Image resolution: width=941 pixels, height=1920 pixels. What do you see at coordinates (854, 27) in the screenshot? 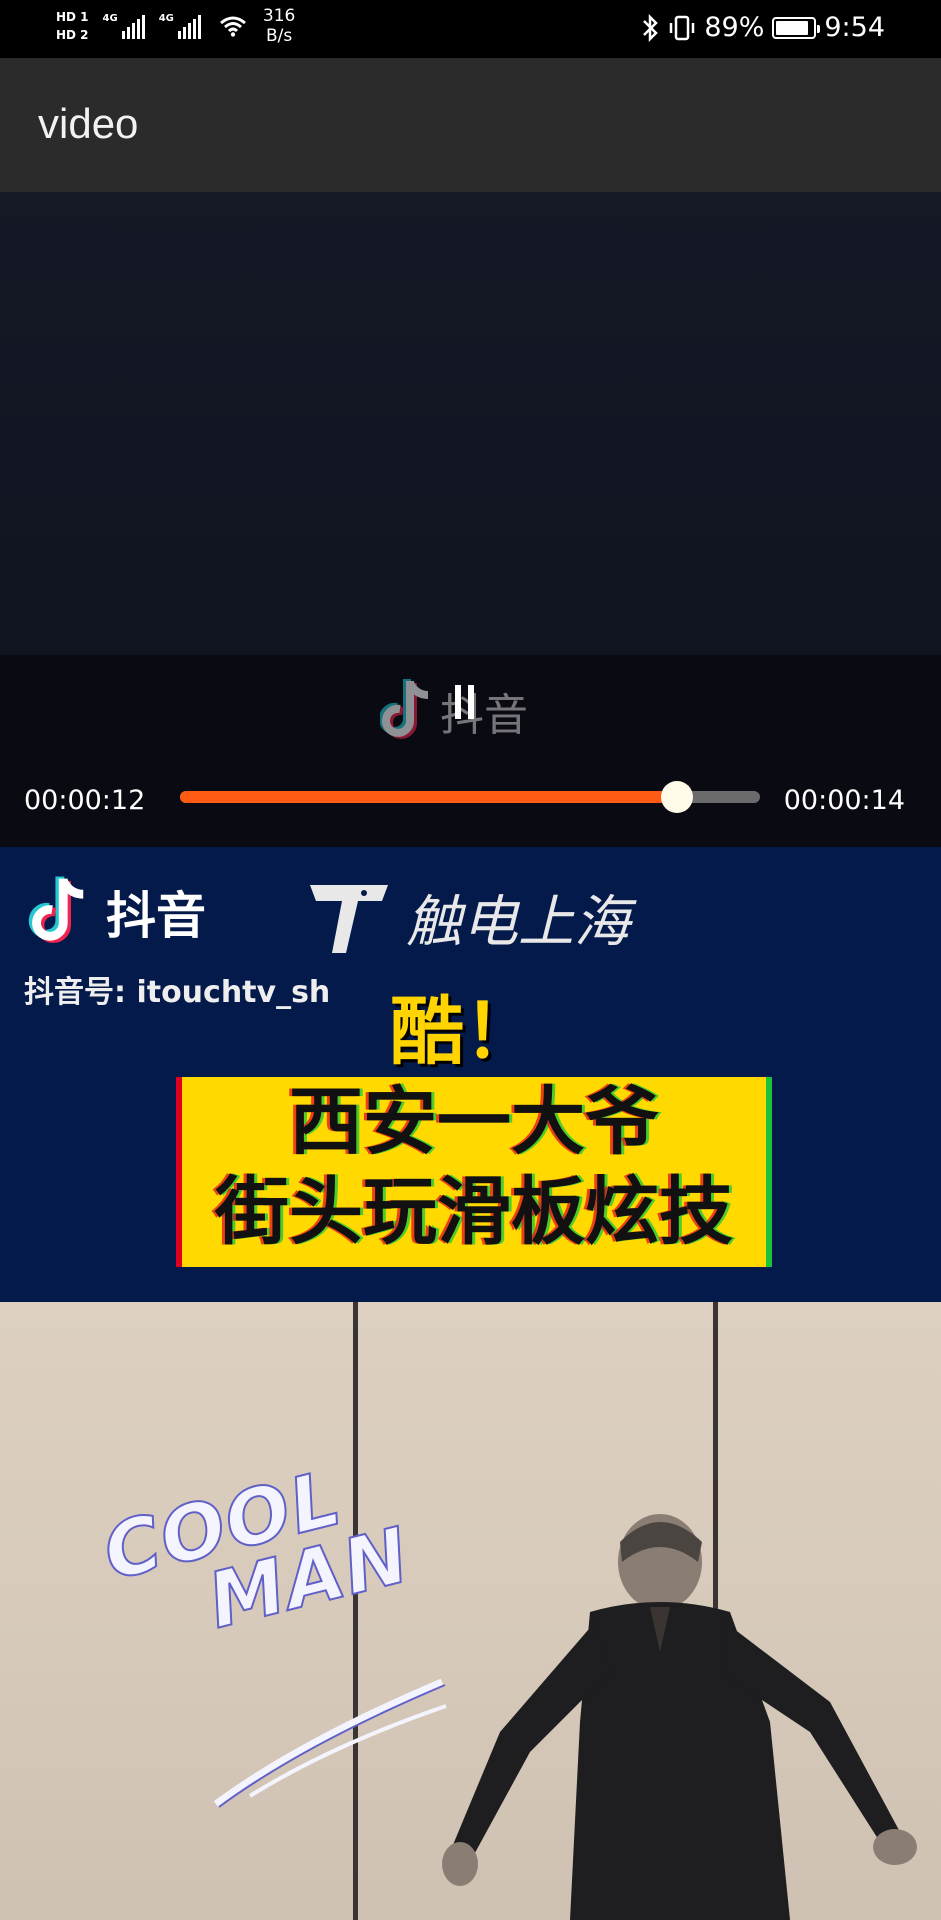
I see `clock: 9:54` at bounding box center [854, 27].